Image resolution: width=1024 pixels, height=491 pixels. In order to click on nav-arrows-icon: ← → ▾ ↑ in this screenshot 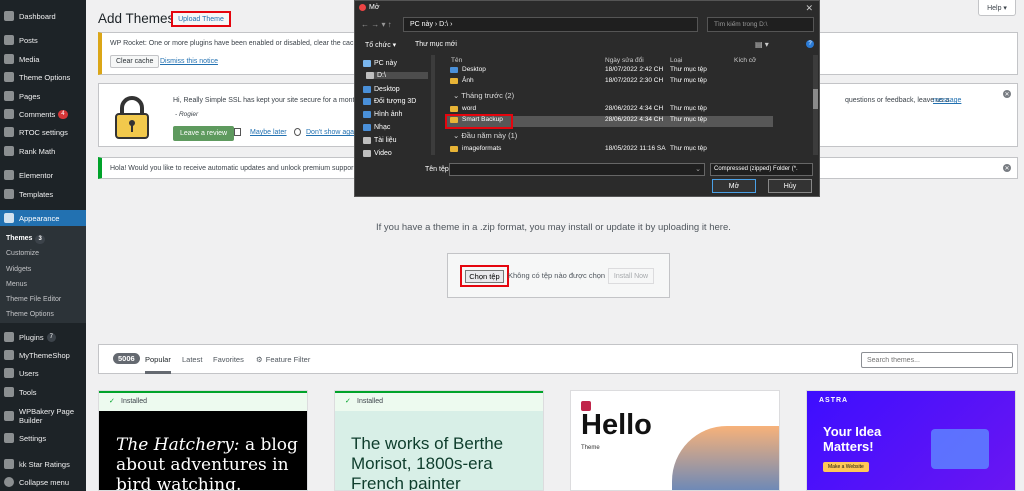, I will do `click(376, 24)`.